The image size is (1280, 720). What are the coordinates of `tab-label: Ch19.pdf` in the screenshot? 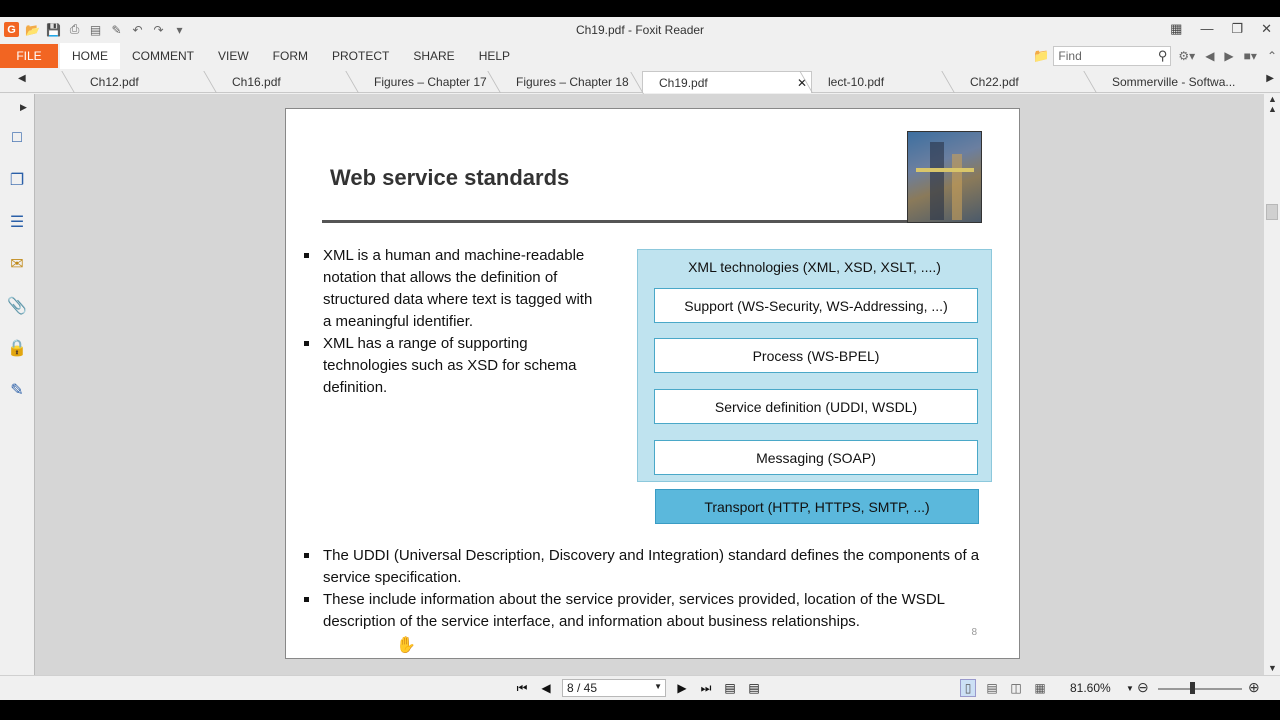 It's located at (683, 83).